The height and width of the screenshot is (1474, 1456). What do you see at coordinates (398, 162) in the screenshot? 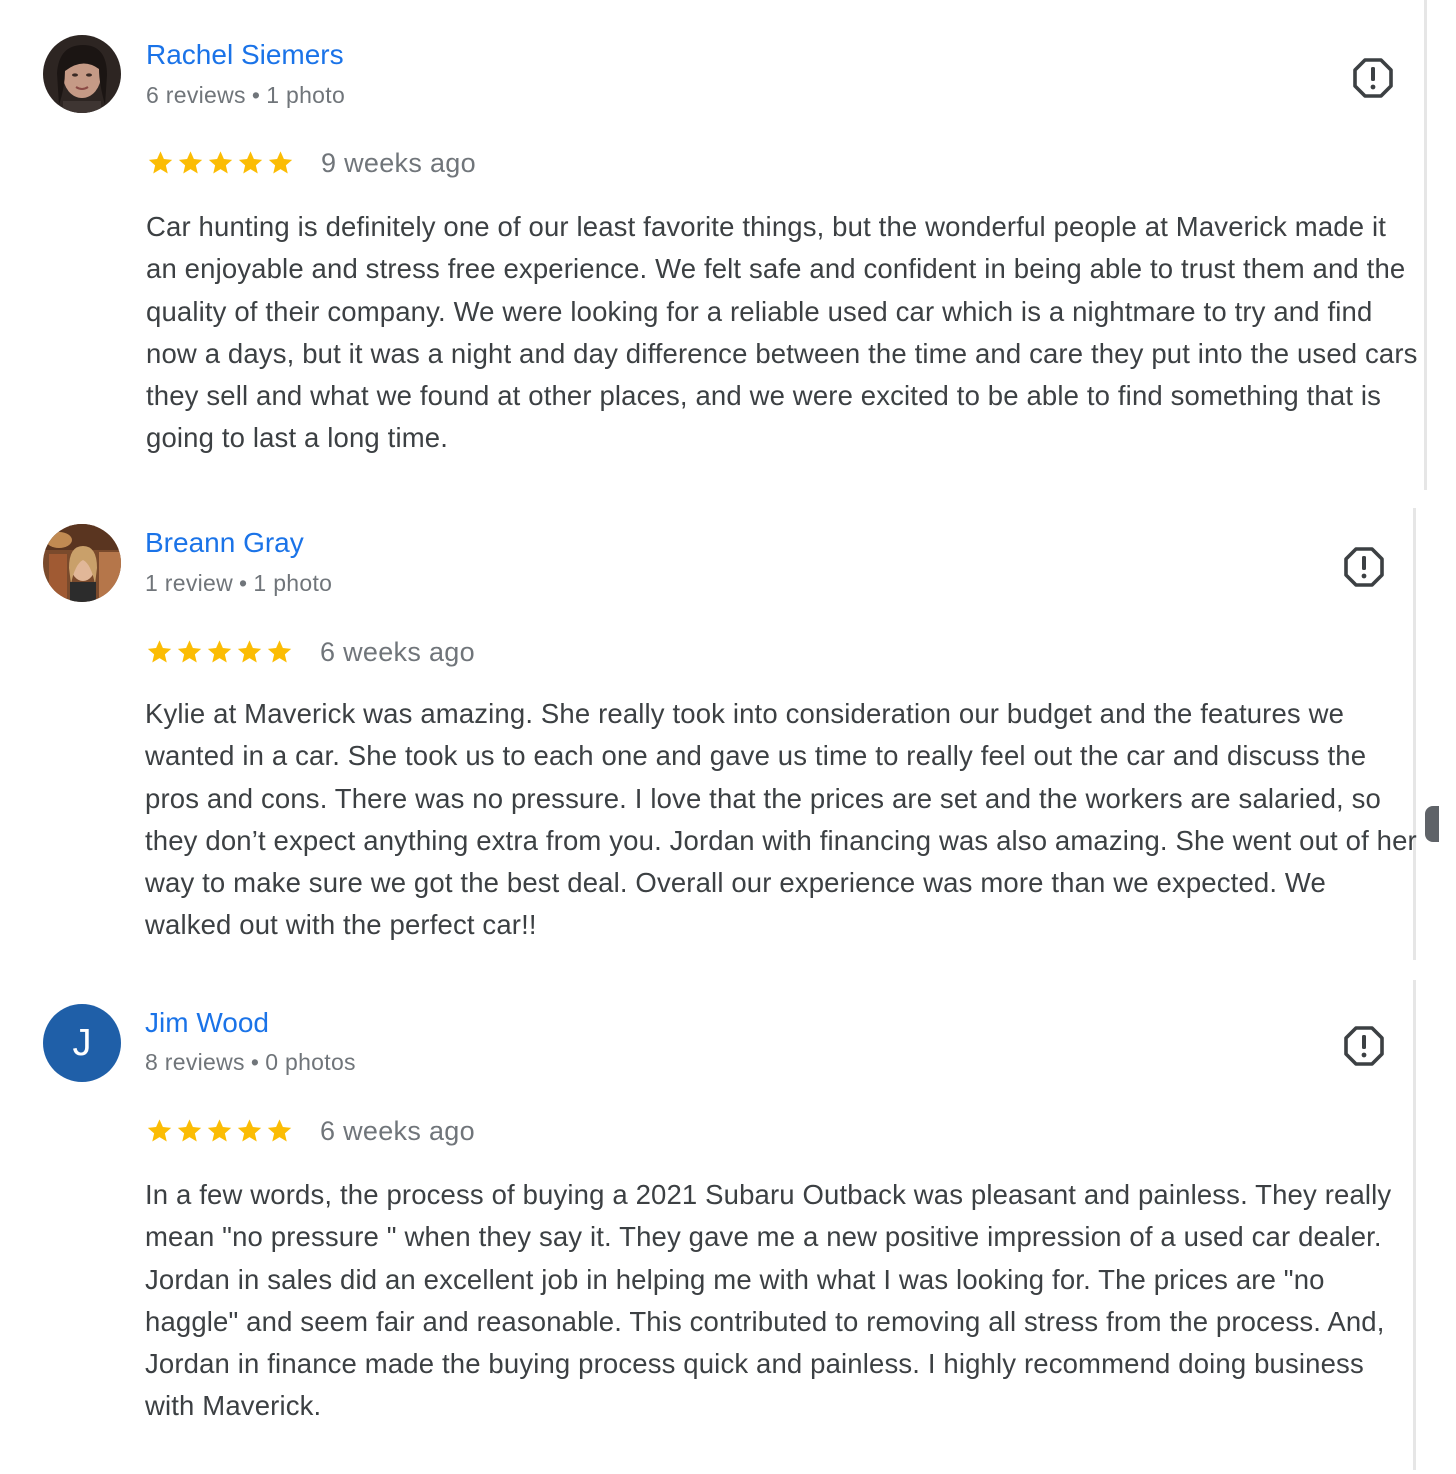
I see `review-date: 9 weeks ago` at bounding box center [398, 162].